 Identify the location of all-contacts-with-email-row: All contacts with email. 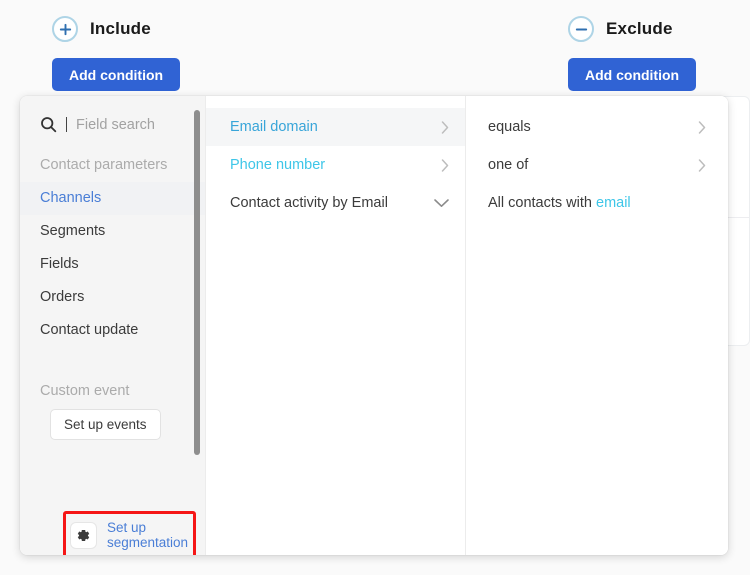
(597, 203).